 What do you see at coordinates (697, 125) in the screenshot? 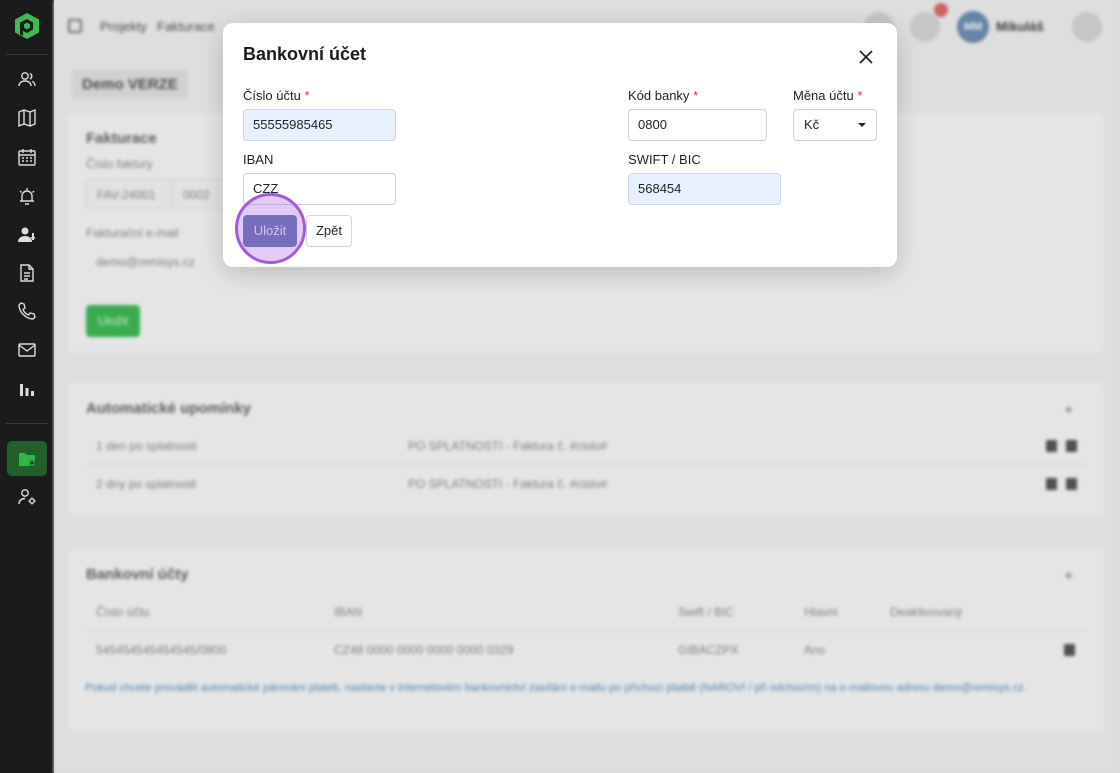
I see `bank-code-input: 0800` at bounding box center [697, 125].